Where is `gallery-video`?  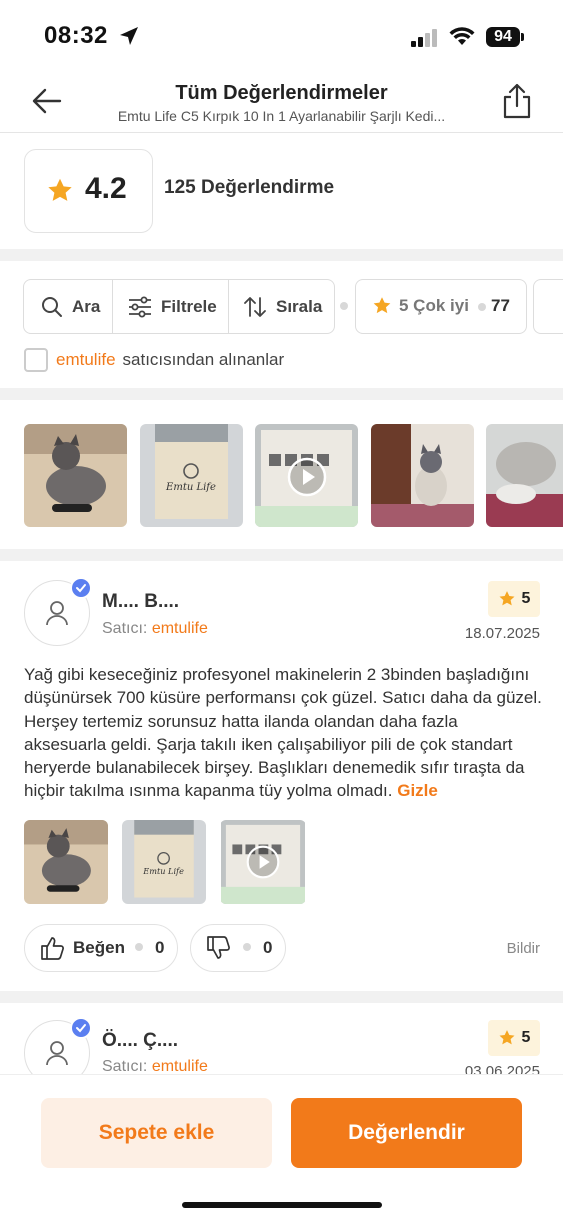 gallery-video is located at coordinates (306, 475).